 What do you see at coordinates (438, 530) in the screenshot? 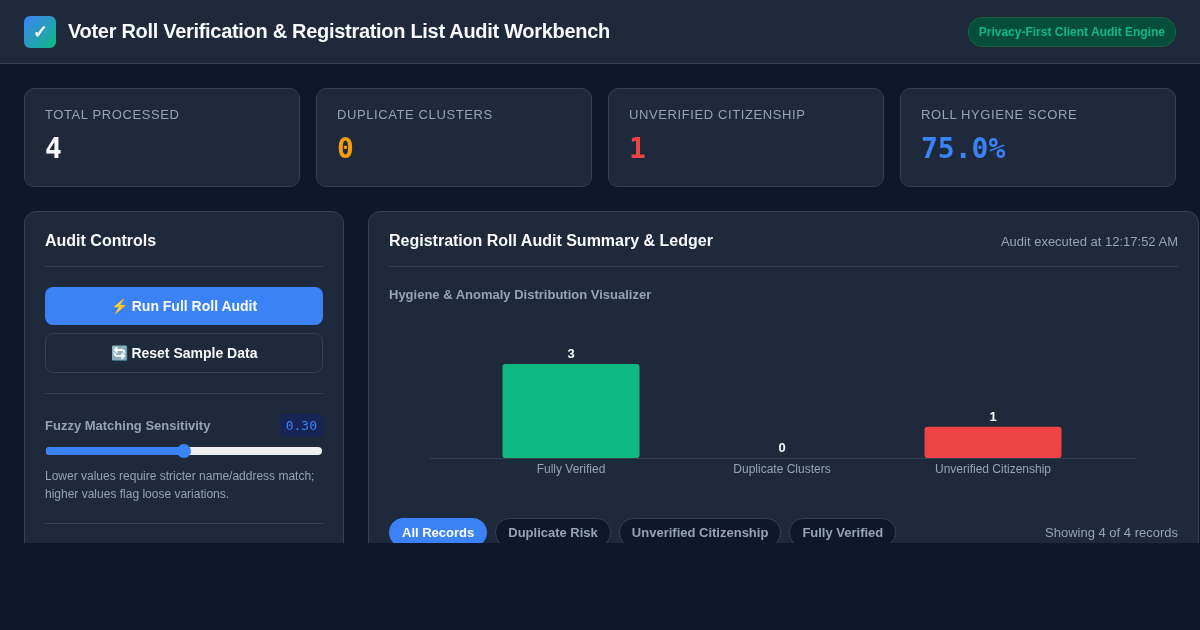
I see `filter-tab: All Records` at bounding box center [438, 530].